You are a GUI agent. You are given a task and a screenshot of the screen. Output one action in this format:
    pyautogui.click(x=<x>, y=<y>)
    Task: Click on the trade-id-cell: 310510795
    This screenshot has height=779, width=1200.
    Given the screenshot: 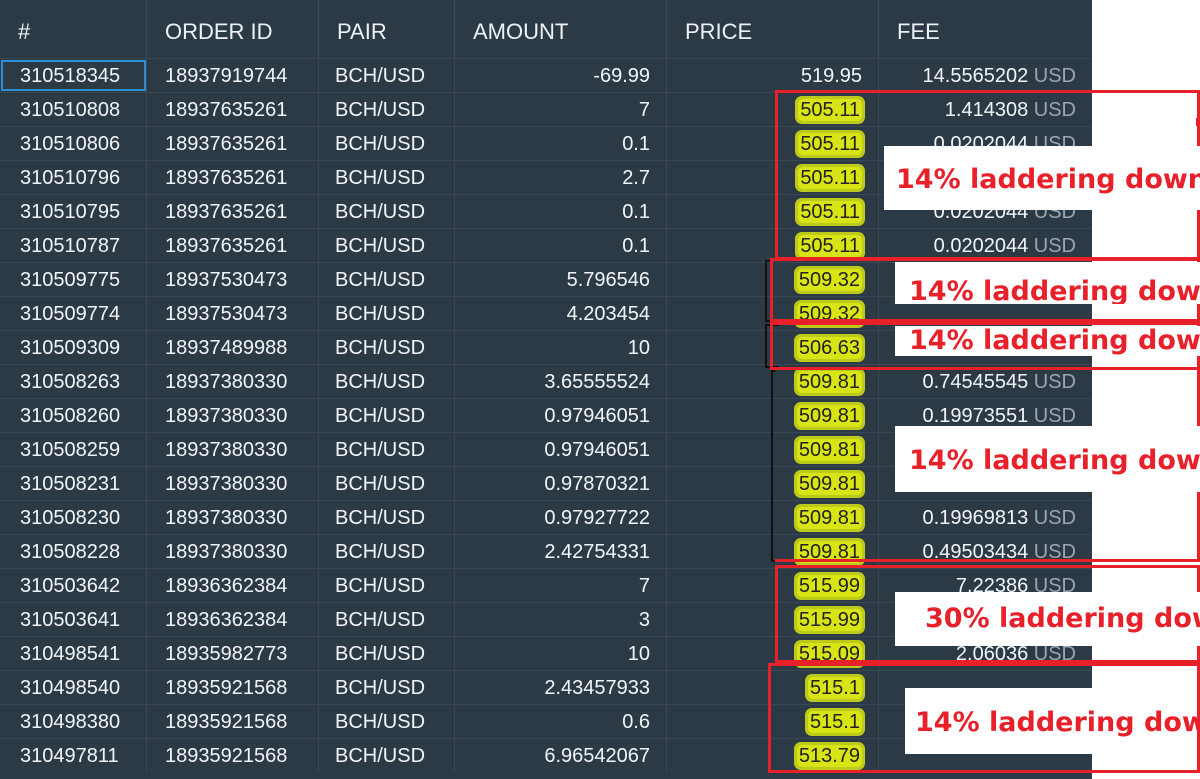 What is the action you would take?
    pyautogui.click(x=73, y=211)
    